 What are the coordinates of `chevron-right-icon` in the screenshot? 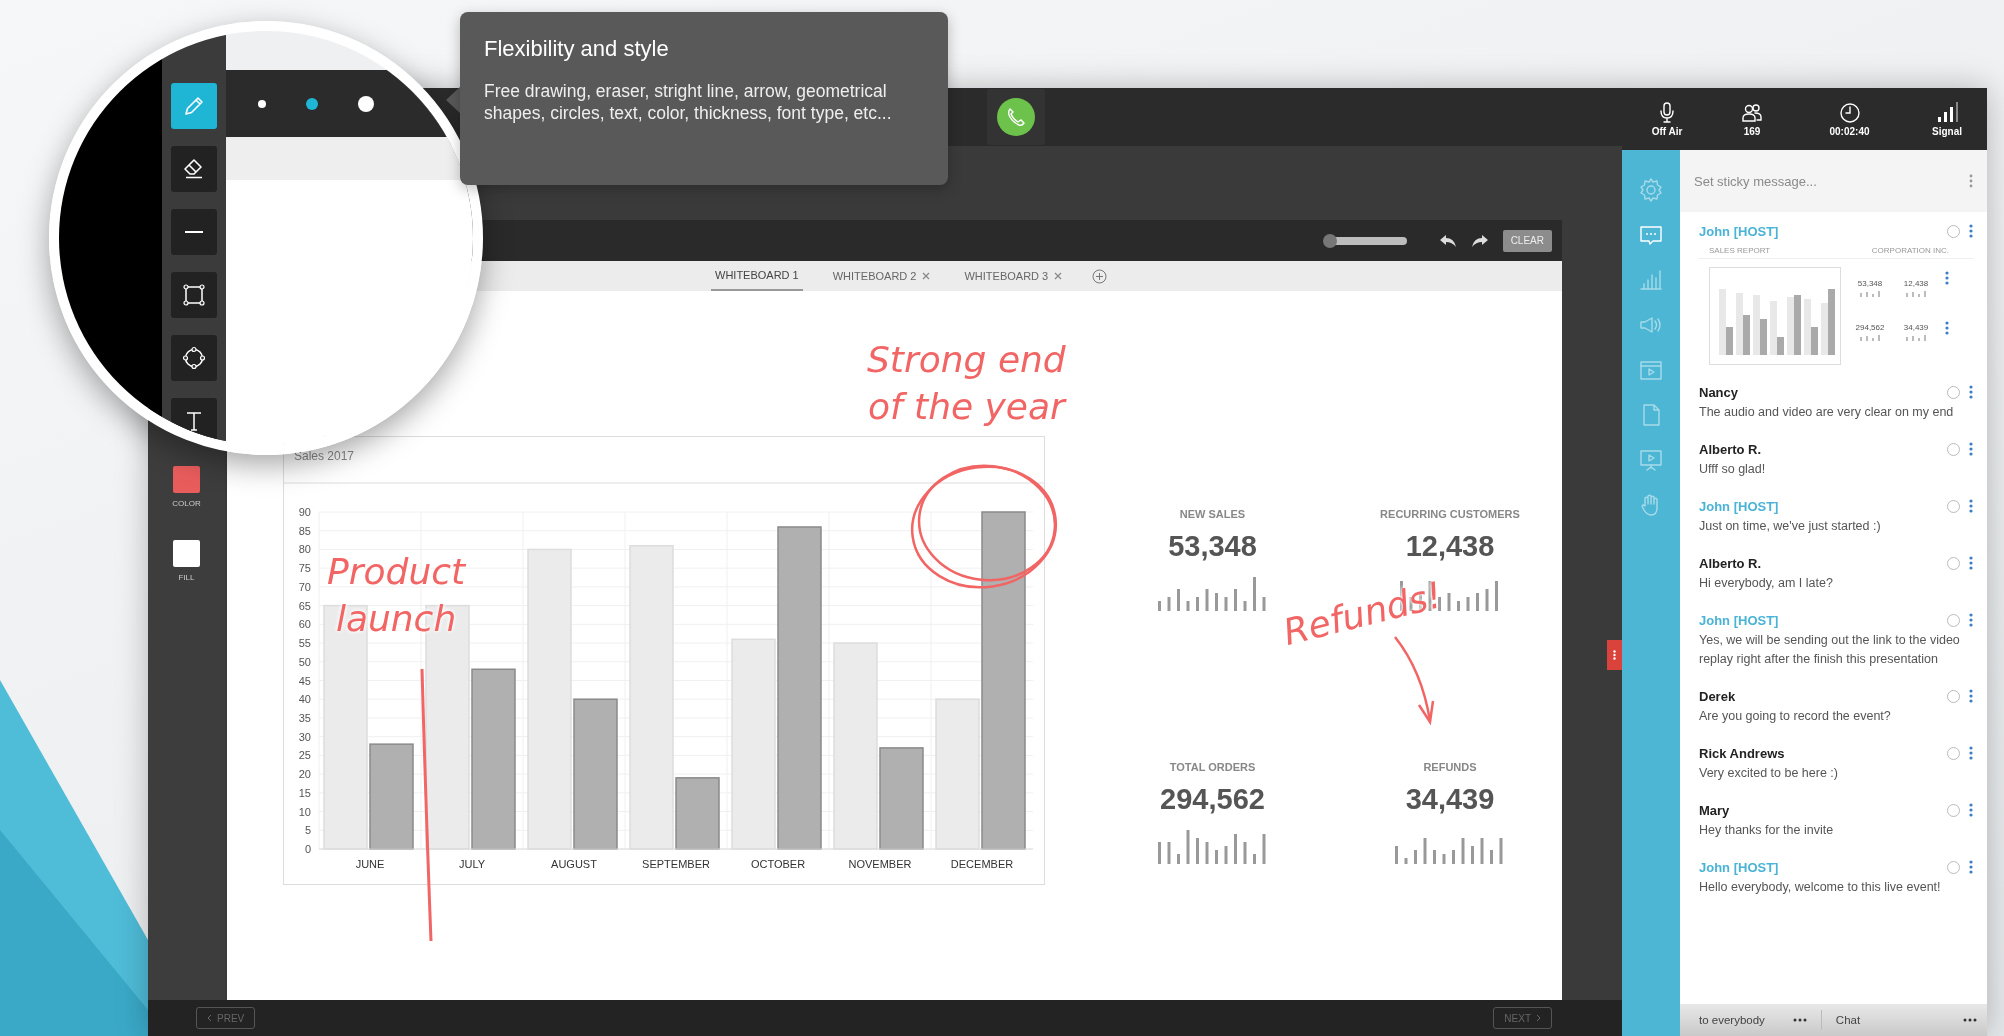 It's located at (1538, 1018).